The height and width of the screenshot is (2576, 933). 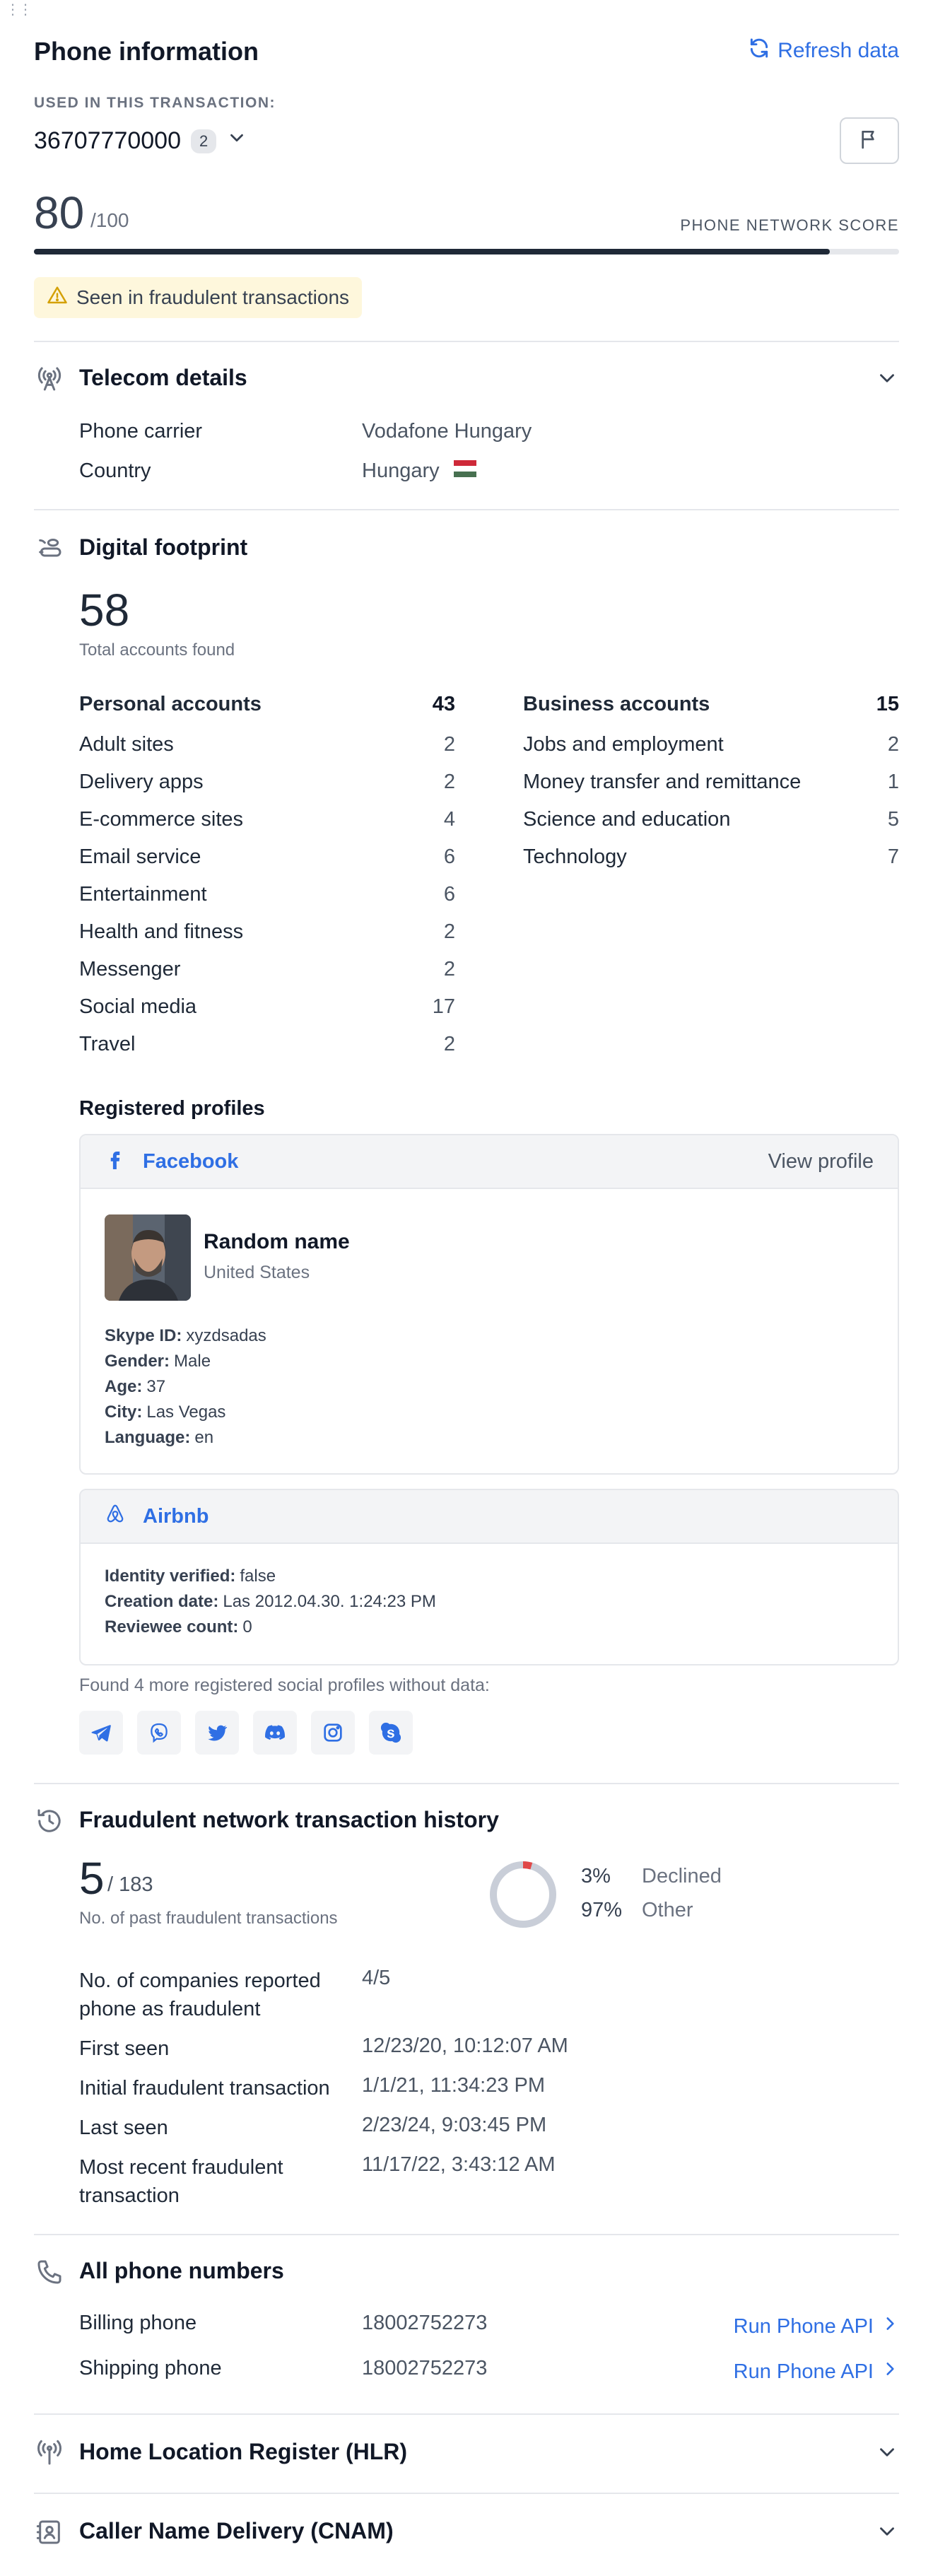 I want to click on attribute-value: 37, so click(x=156, y=1386).